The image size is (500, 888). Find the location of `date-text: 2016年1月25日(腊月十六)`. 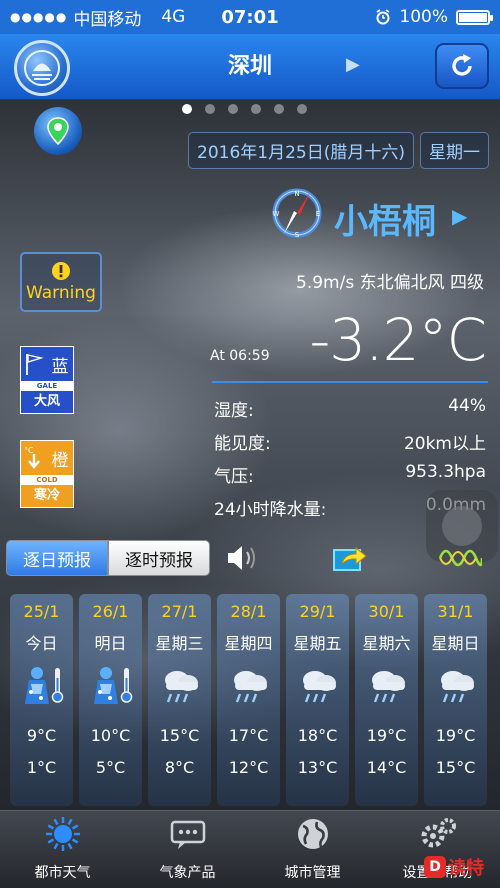

date-text: 2016年1月25日(腊月十六) is located at coordinates (301, 150).